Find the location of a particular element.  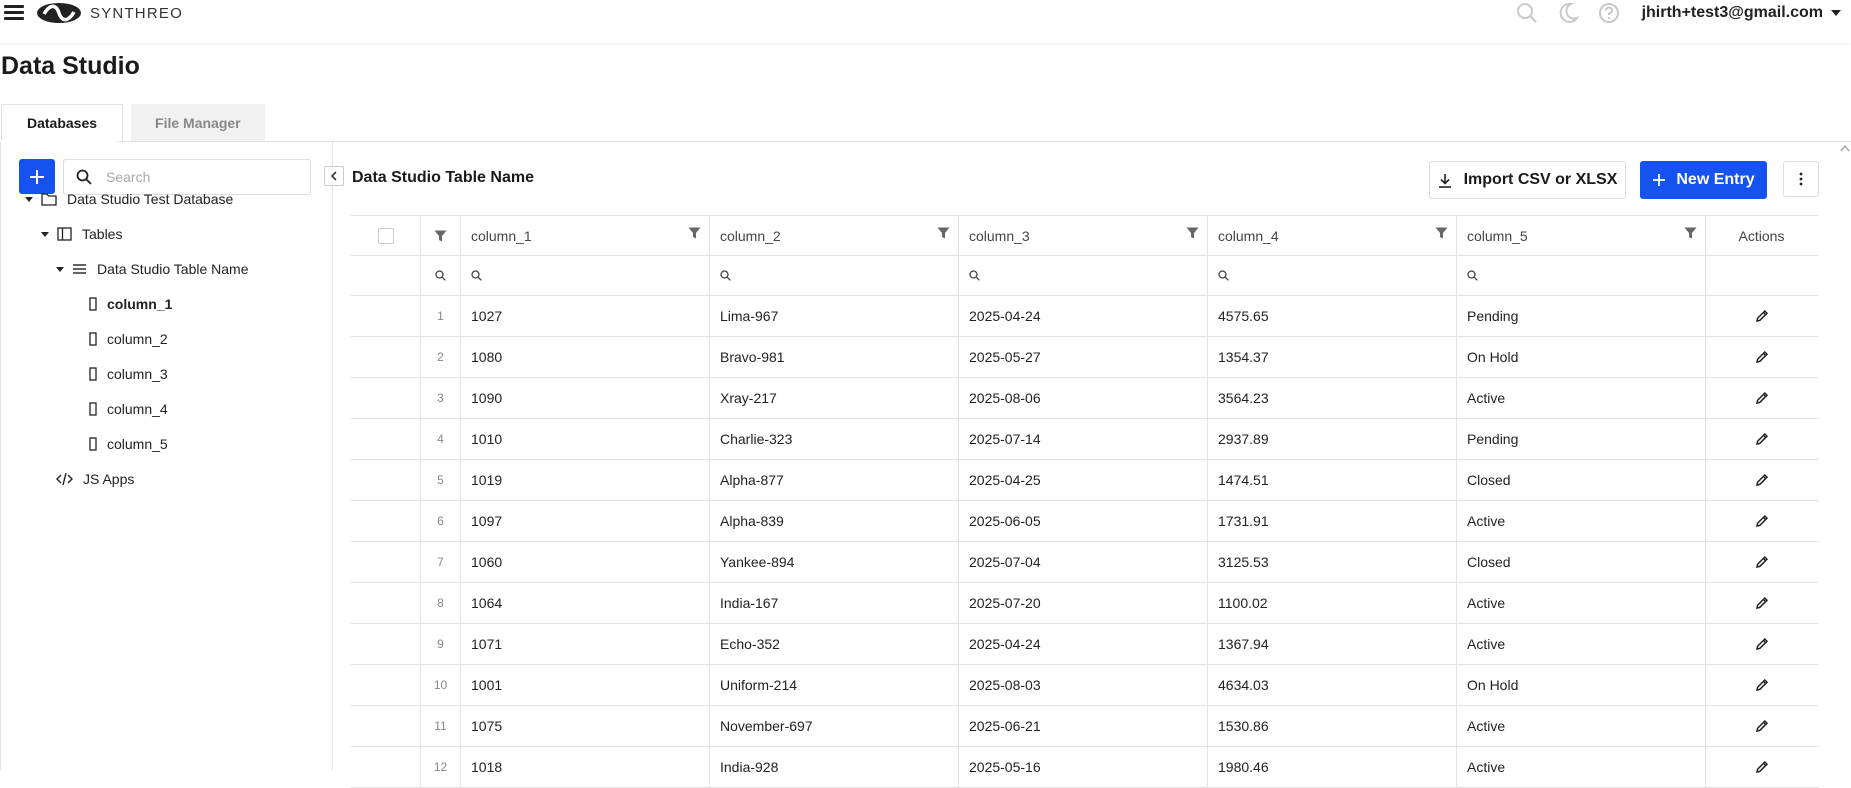

table-cell: 2025-07-04 is located at coordinates (1083, 562).